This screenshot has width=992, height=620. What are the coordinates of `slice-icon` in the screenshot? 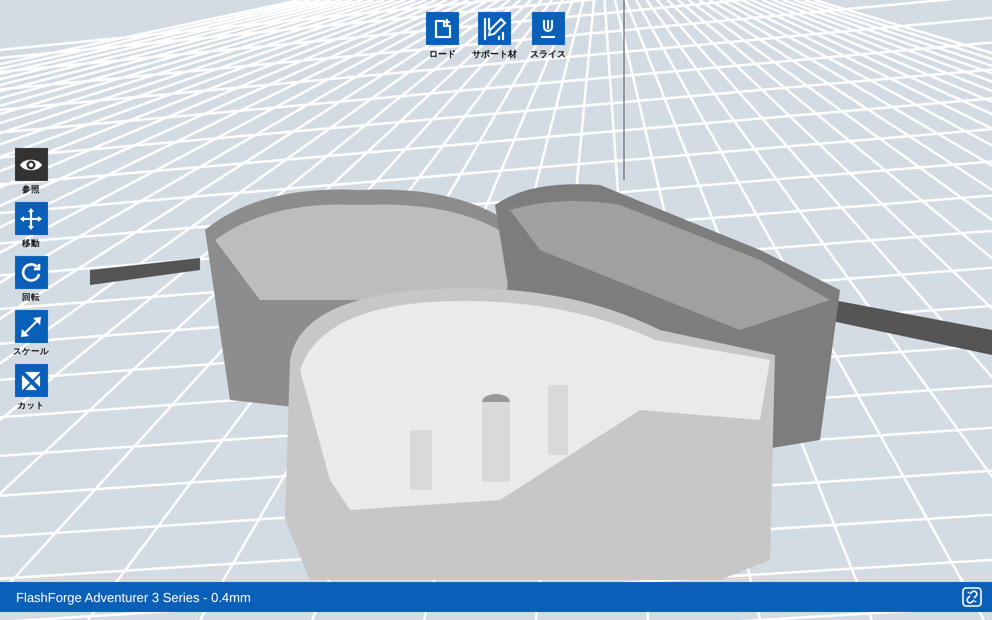 It's located at (548, 29).